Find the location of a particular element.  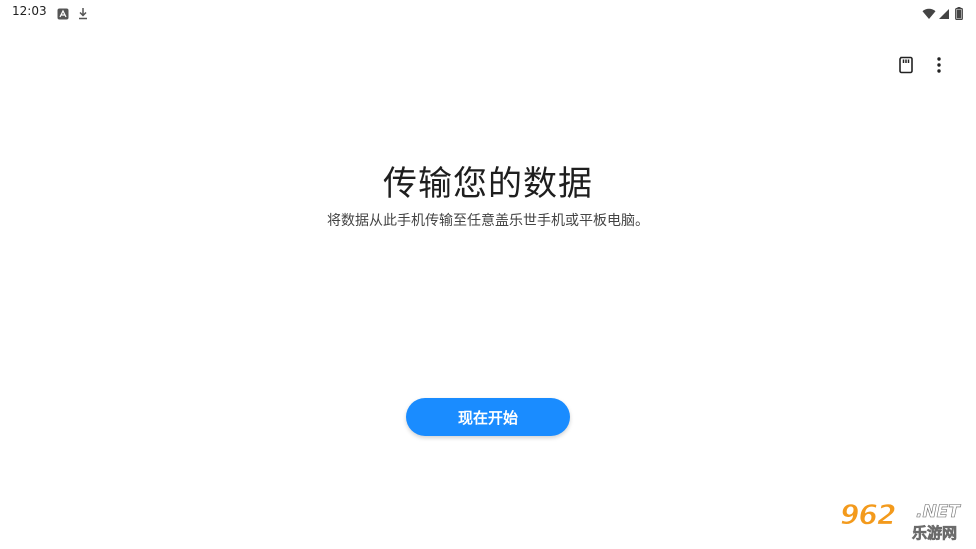

wifi-icon is located at coordinates (929, 12).